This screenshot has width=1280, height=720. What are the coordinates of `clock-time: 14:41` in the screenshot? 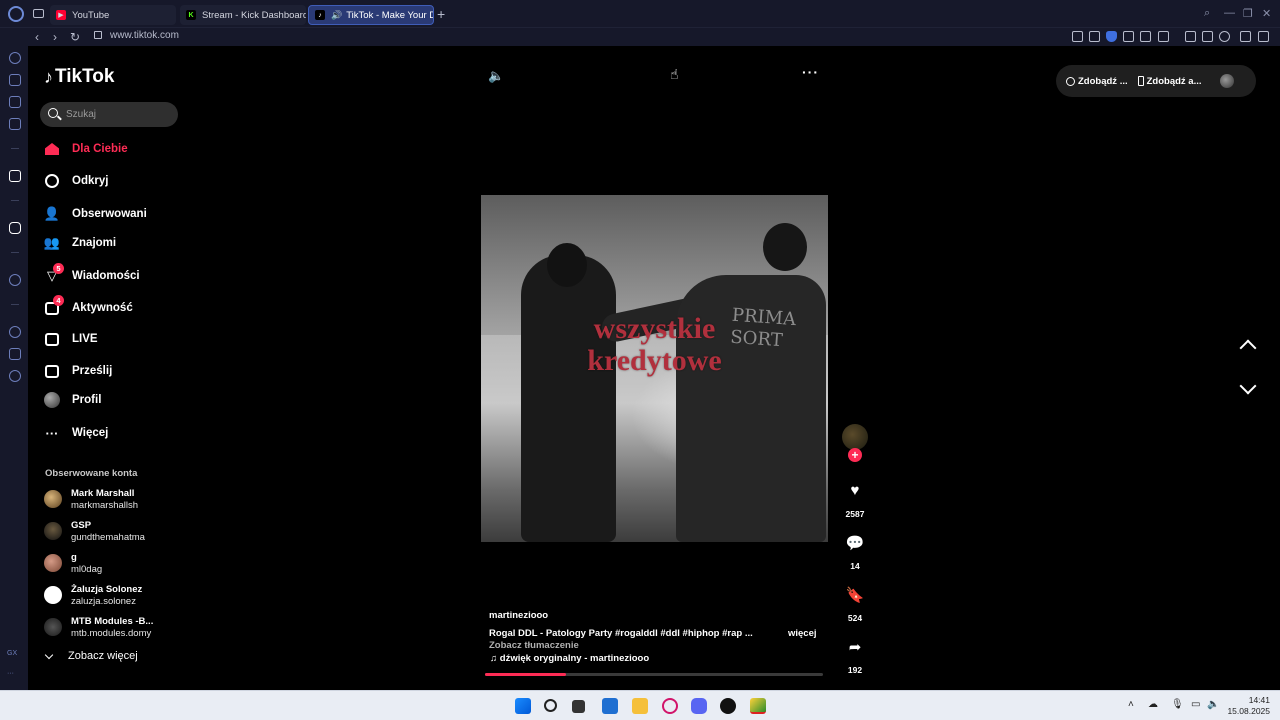 It's located at (1259, 700).